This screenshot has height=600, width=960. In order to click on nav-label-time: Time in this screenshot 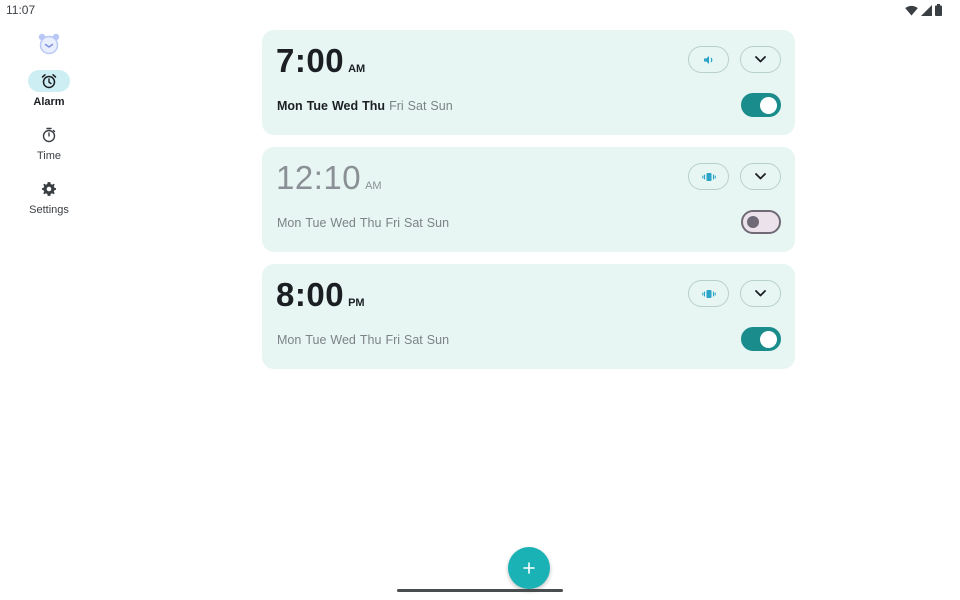, I will do `click(49, 156)`.